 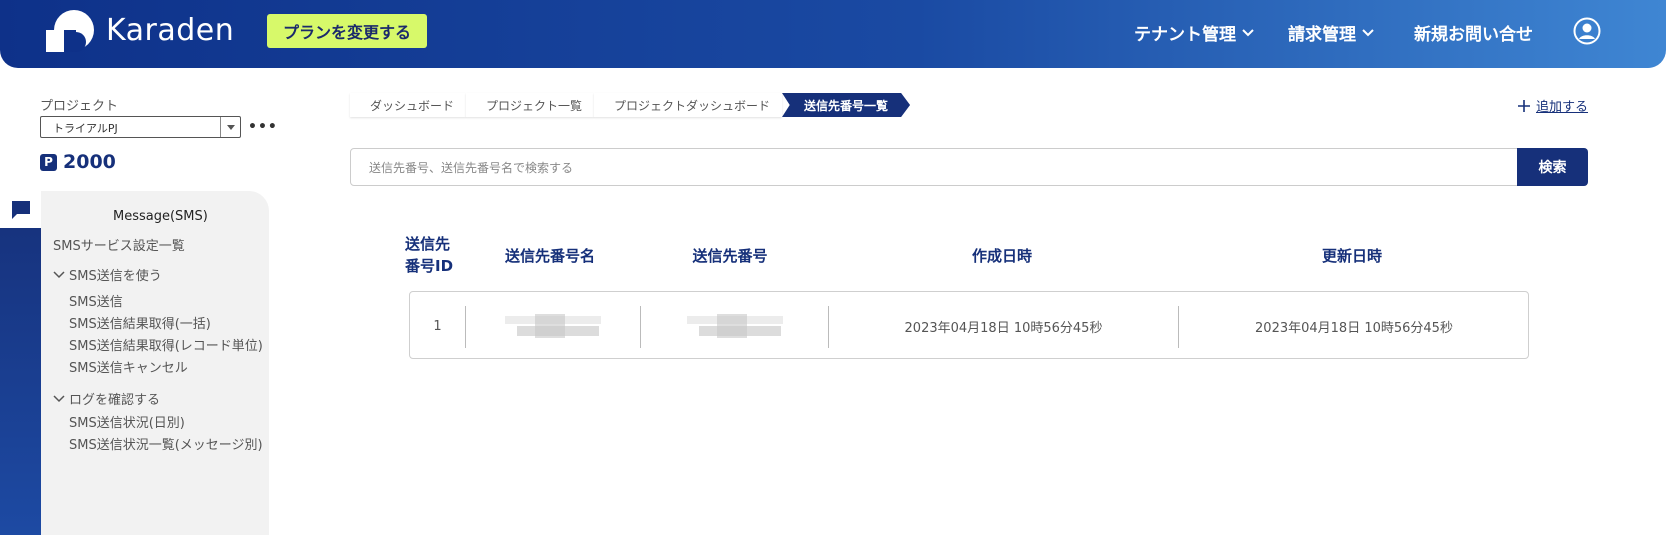 I want to click on menu-link-sms-cancel: SMS送信キャンセル, so click(x=128, y=366).